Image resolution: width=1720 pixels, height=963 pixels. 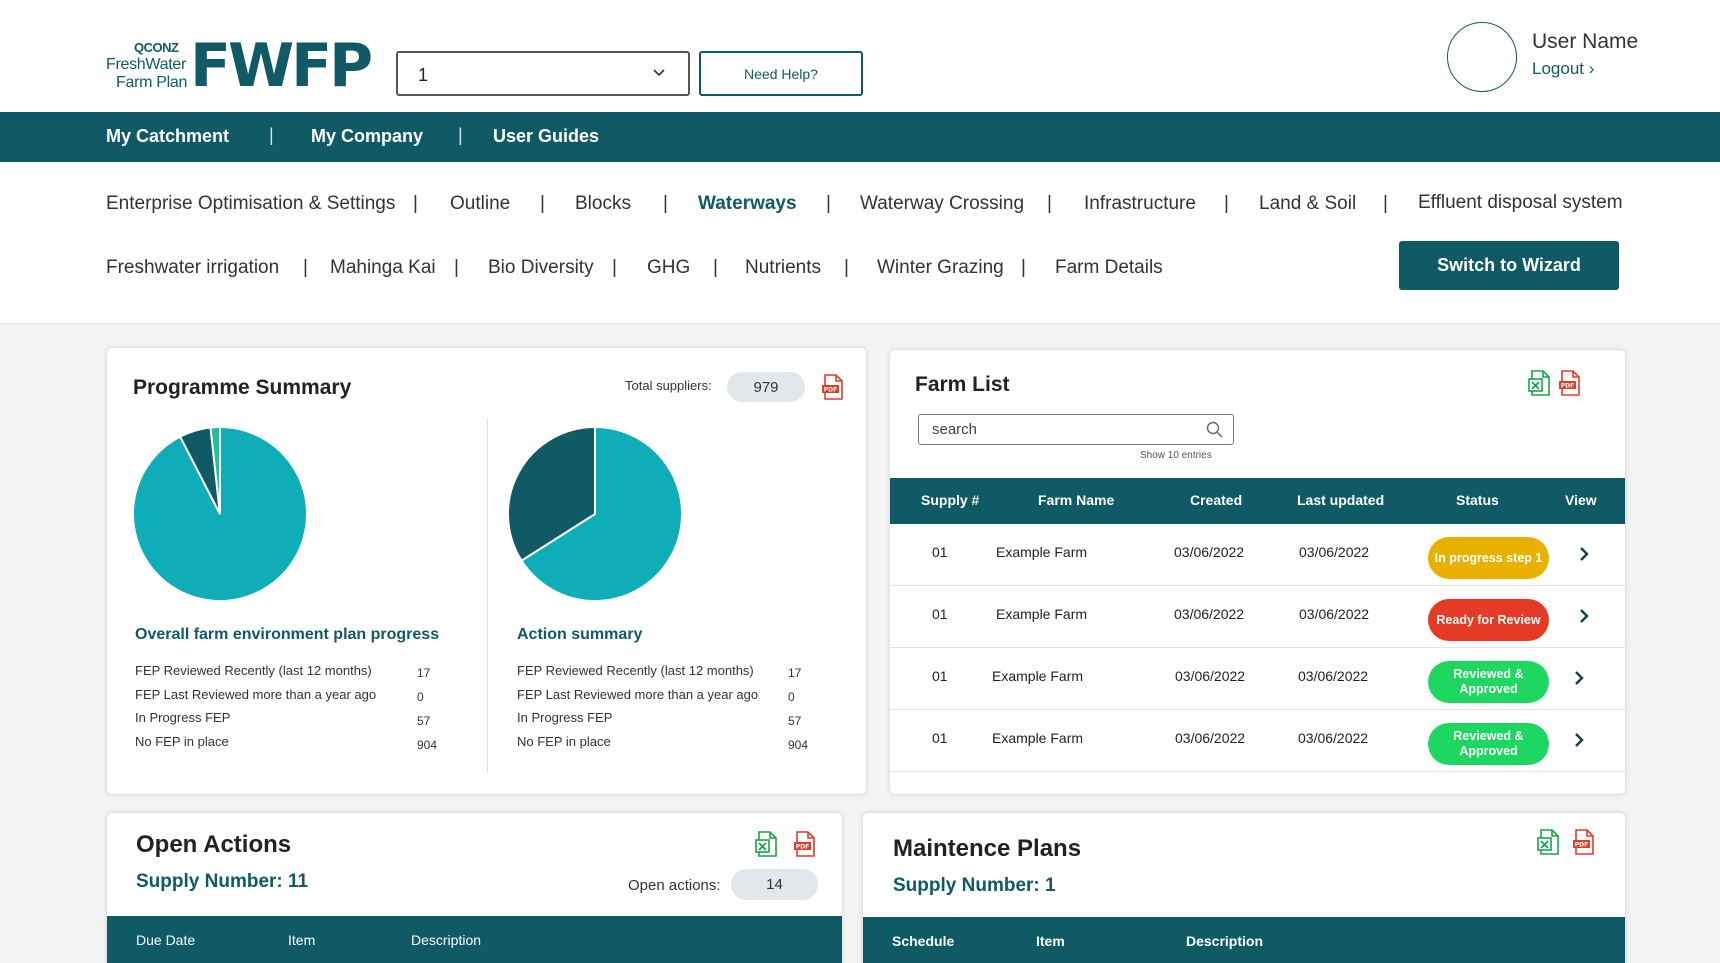 I want to click on avatar, so click(x=1482, y=57).